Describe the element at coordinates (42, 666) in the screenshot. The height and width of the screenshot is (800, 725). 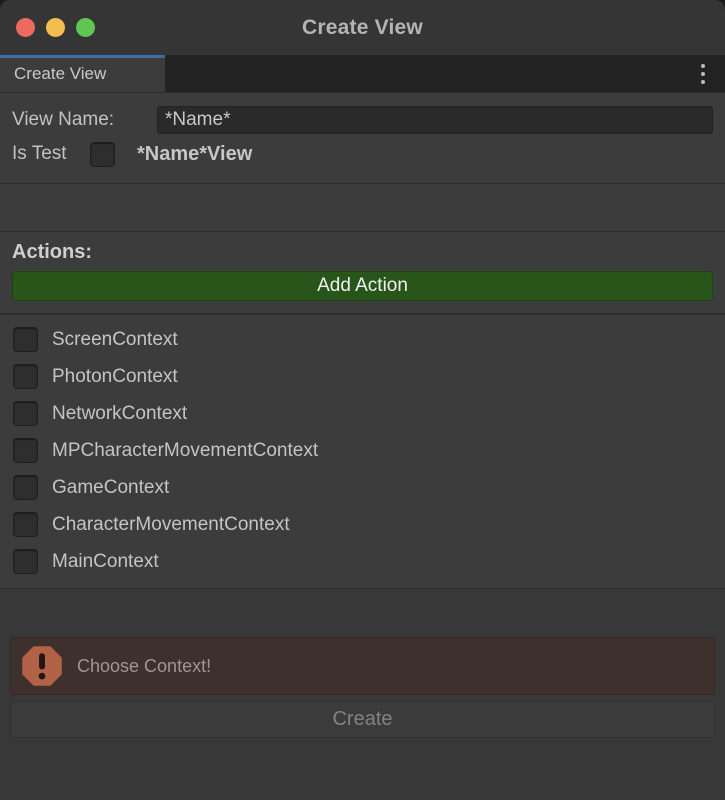
I see `error-octagon-icon` at that location.